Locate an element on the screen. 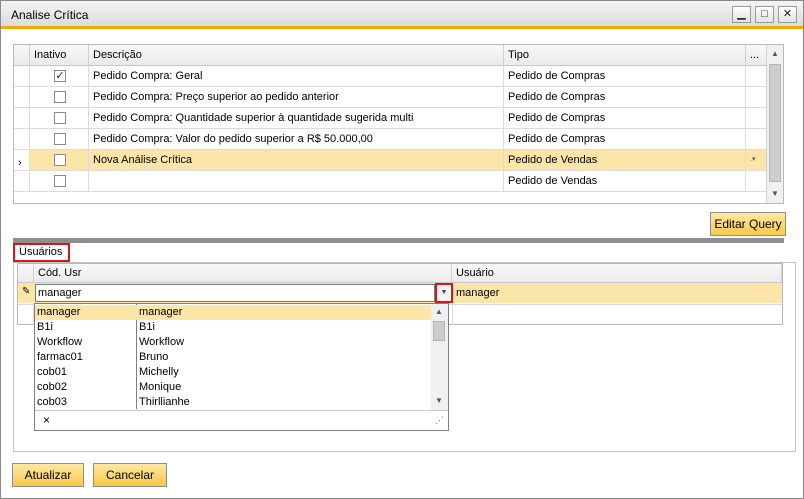 The width and height of the screenshot is (804, 499). title-bar: Analise Crítica ▁ □ ✕ is located at coordinates (402, 15).